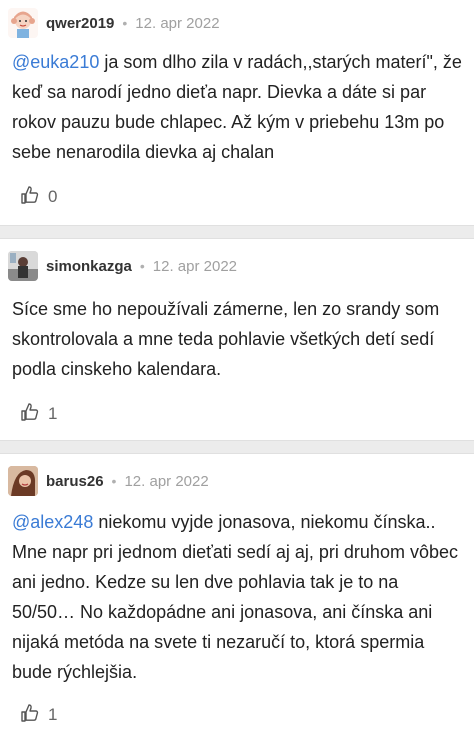  I want to click on mention-link: @euka210, so click(55, 62).